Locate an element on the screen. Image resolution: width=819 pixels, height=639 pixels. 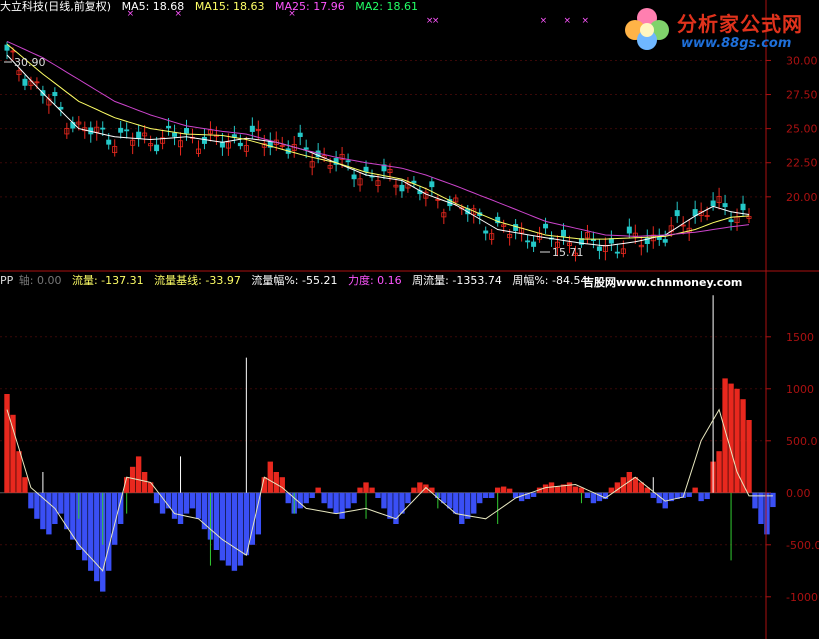
price-tick-label: 30.00 is located at coordinates (802, 60).